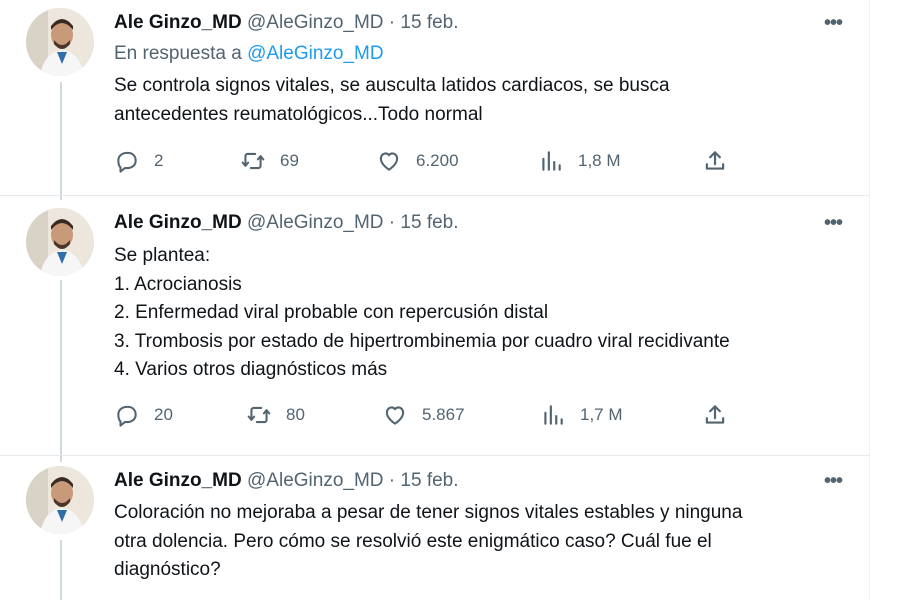 This screenshot has height=600, width=900. Describe the element at coordinates (162, 255) in the screenshot. I see `tweet-text-line: Se plantea:` at that location.